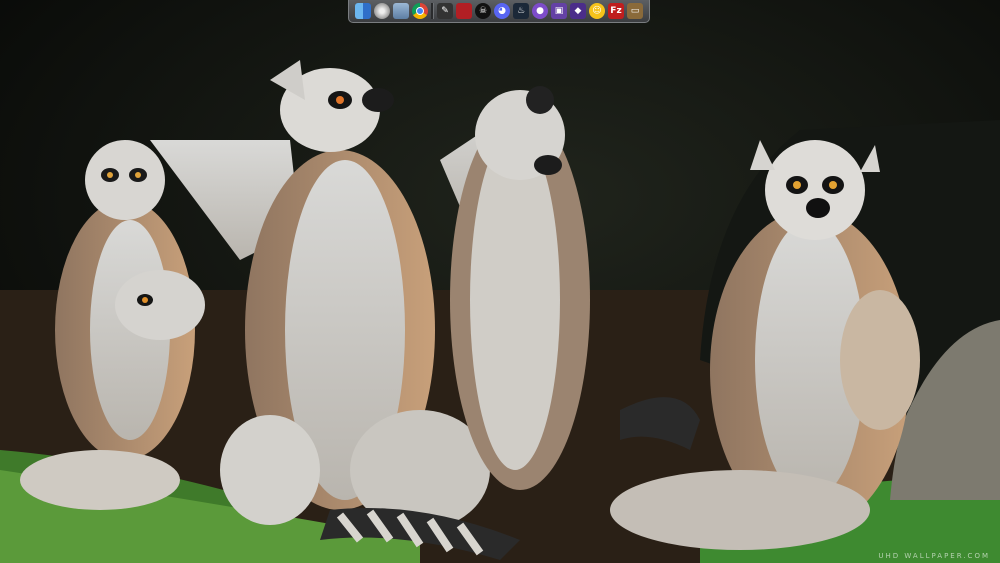 This screenshot has height=563, width=1000. Describe the element at coordinates (382, 11) in the screenshot. I see `system-disk-icon` at that location.